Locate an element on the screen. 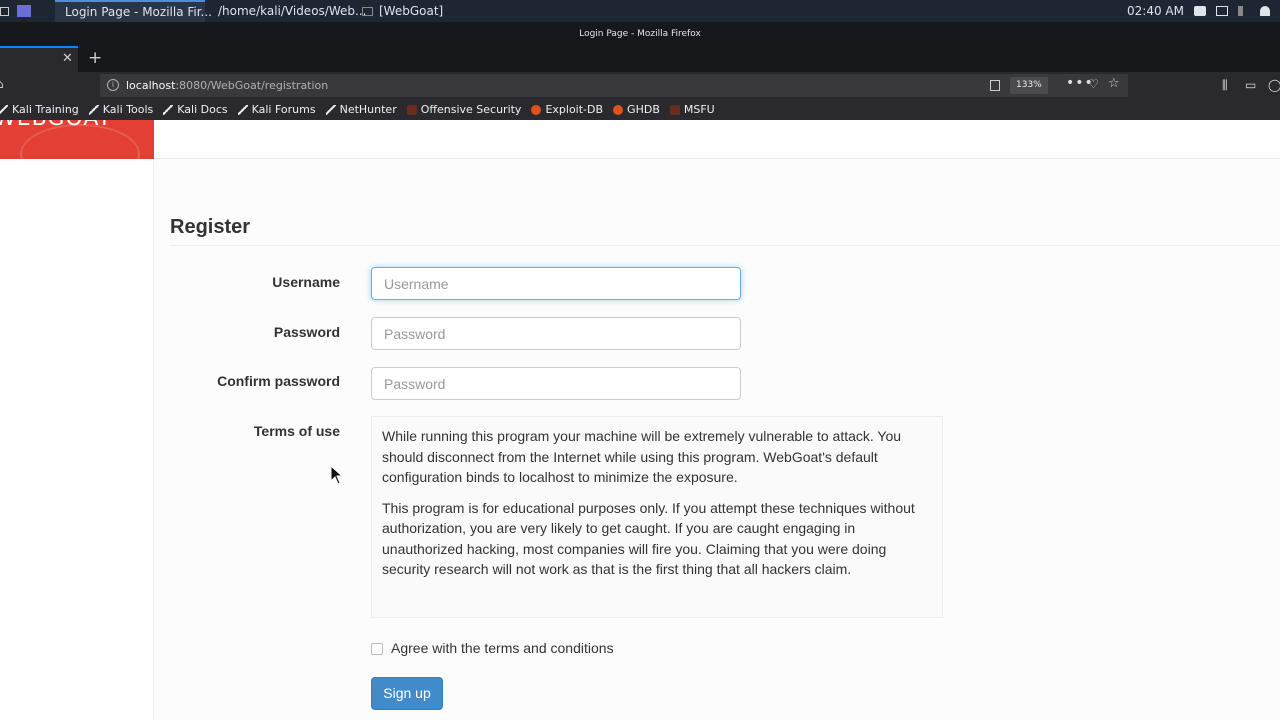  workspace-switcher is located at coordinates (26, 11).